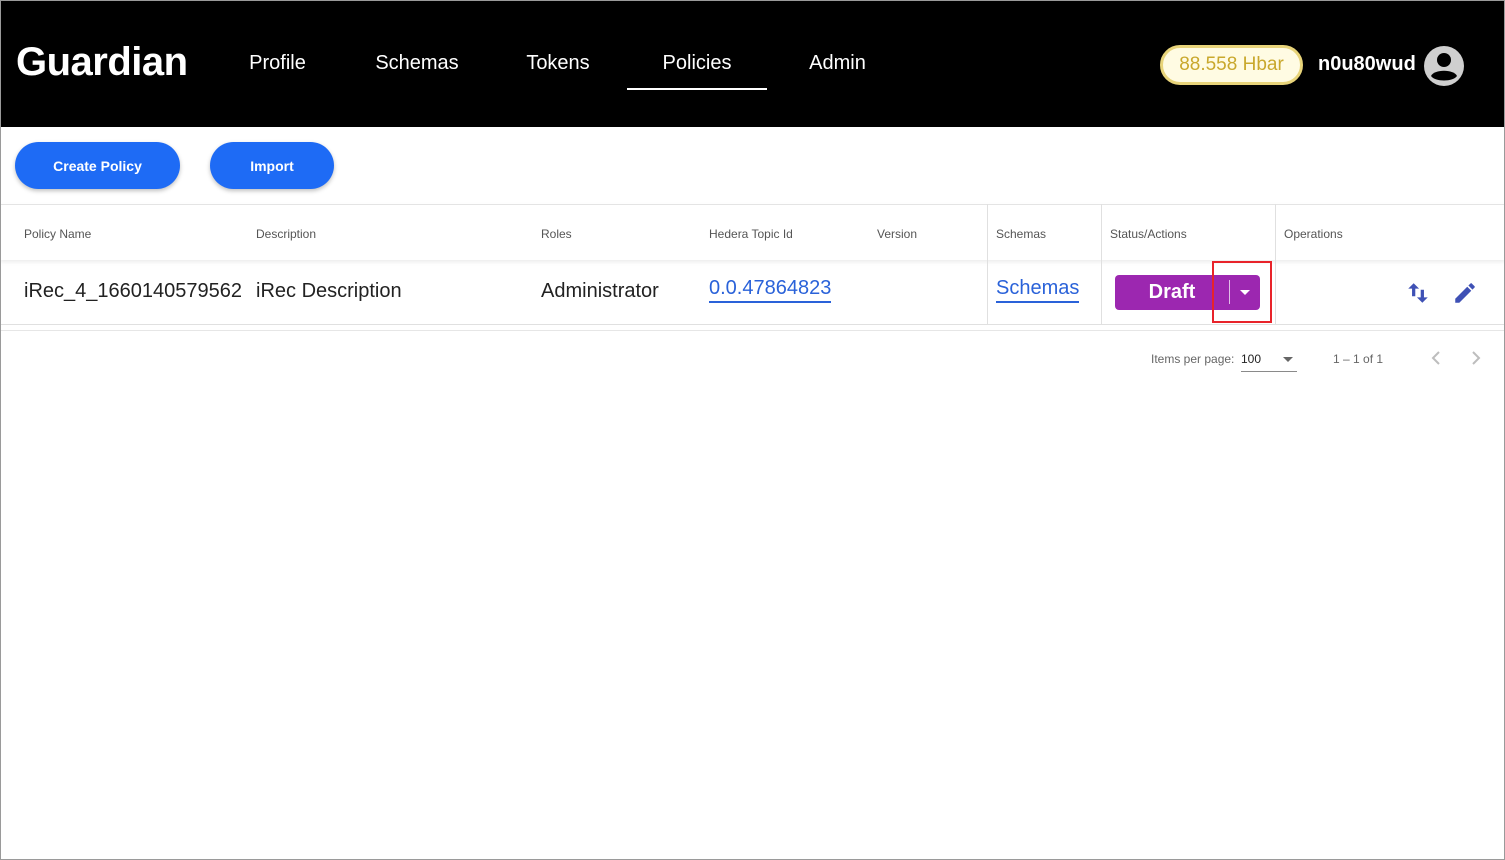 The height and width of the screenshot is (860, 1505). I want to click on brand-logo: Guardian, so click(102, 62).